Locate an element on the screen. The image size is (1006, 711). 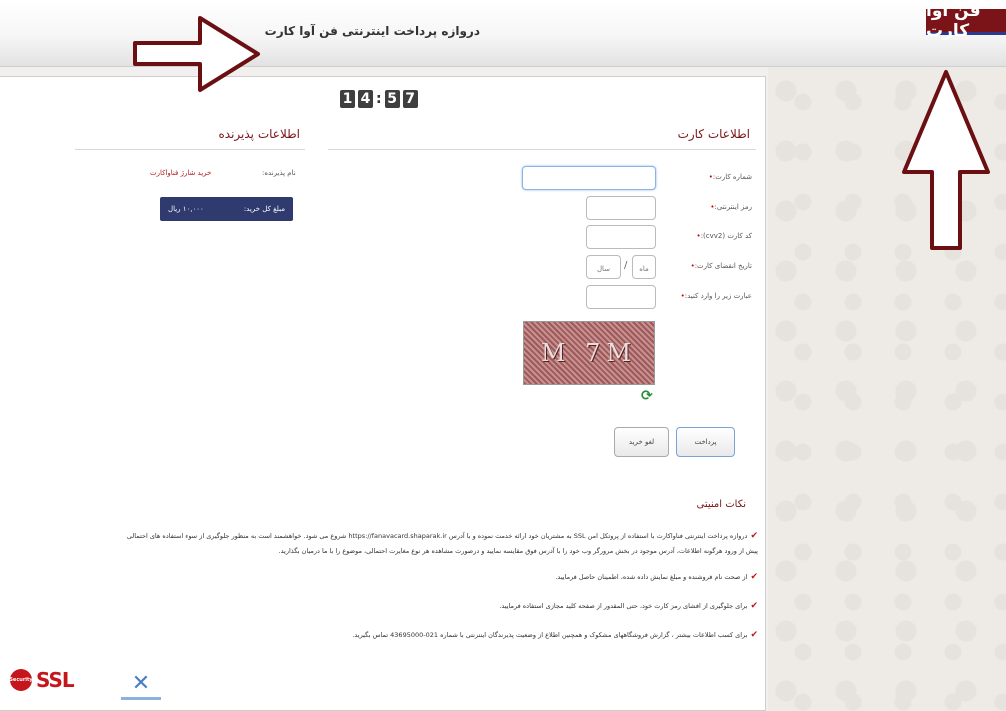
expiry-label: تاریخ انقضای کارت:• is located at coordinates (721, 266).